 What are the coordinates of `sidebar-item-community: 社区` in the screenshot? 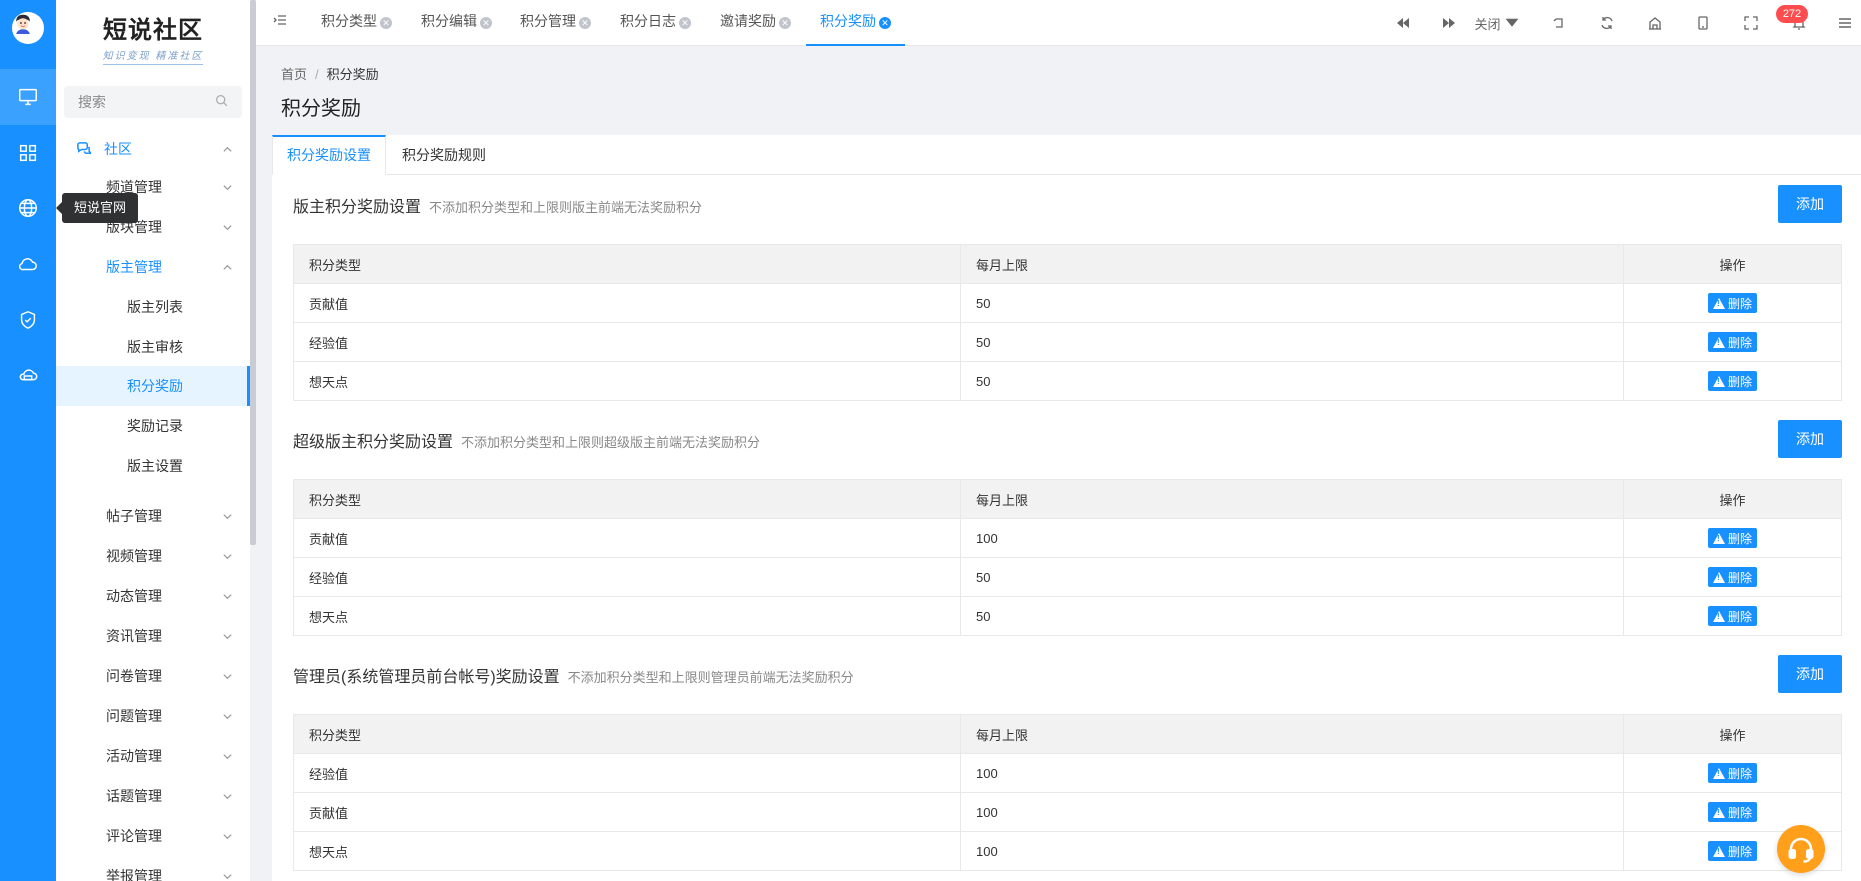 It's located at (153, 149).